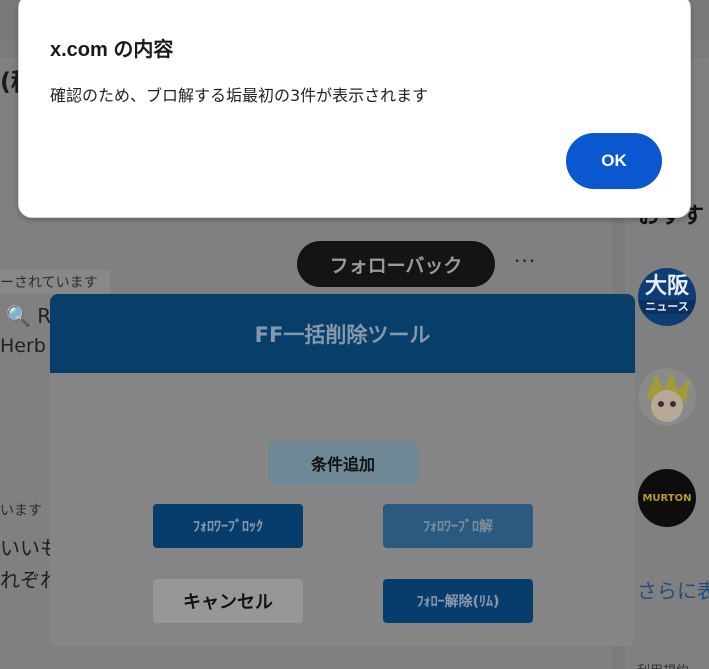 The height and width of the screenshot is (669, 709). What do you see at coordinates (458, 601) in the screenshot?
I see `unfollow-remove-button: ﾌｫﾛｰ解除(ﾘﾑ)` at bounding box center [458, 601].